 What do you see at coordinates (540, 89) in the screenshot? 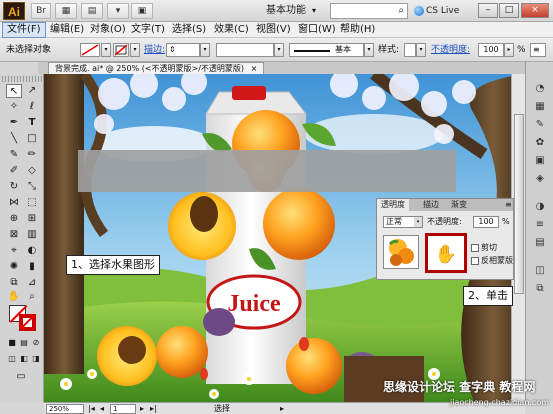
I see `color-panel-icon: ◔` at bounding box center [540, 89].